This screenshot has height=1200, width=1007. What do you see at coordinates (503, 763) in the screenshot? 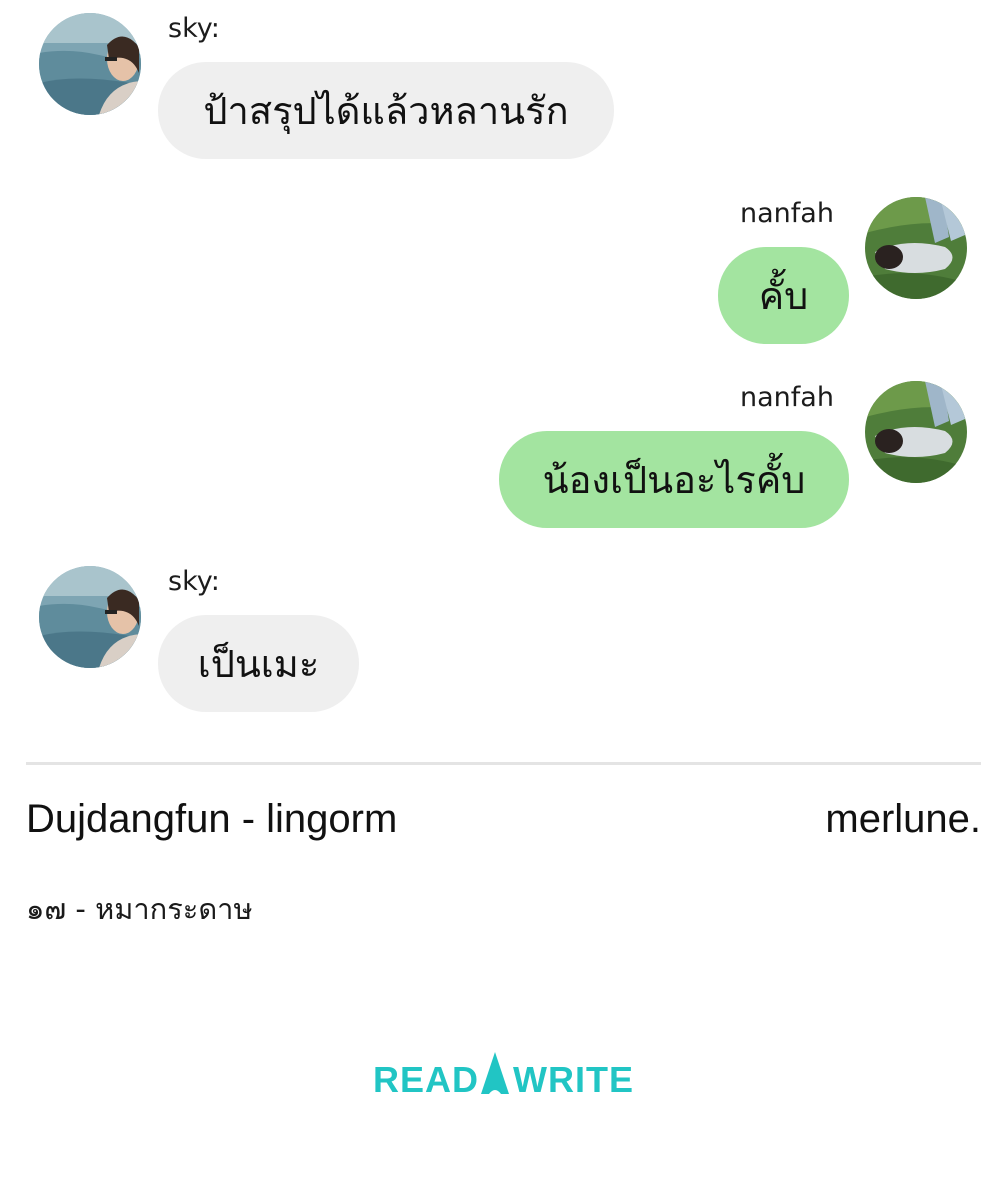
I see `divider` at bounding box center [503, 763].